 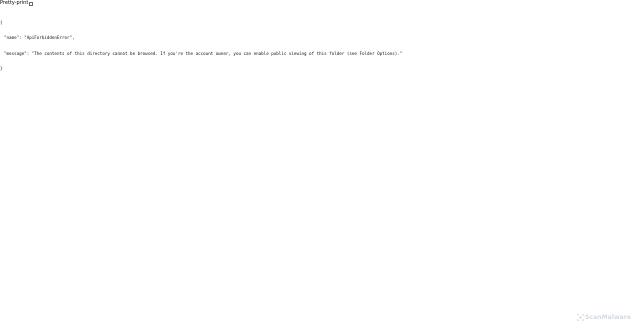 I want to click on watermark-text: ScanMalware, so click(x=608, y=317).